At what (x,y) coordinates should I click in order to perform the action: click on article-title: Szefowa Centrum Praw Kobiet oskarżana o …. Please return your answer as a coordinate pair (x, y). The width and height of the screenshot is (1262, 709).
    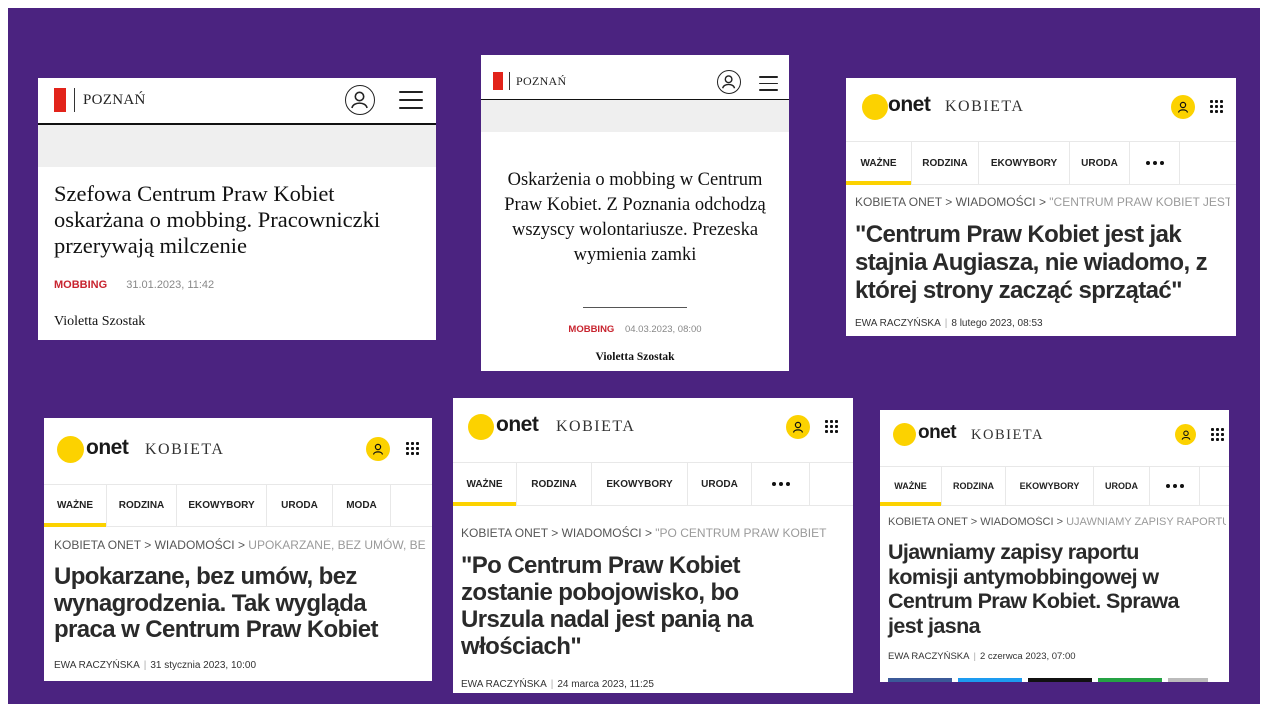
    Looking at the image, I should click on (239, 220).